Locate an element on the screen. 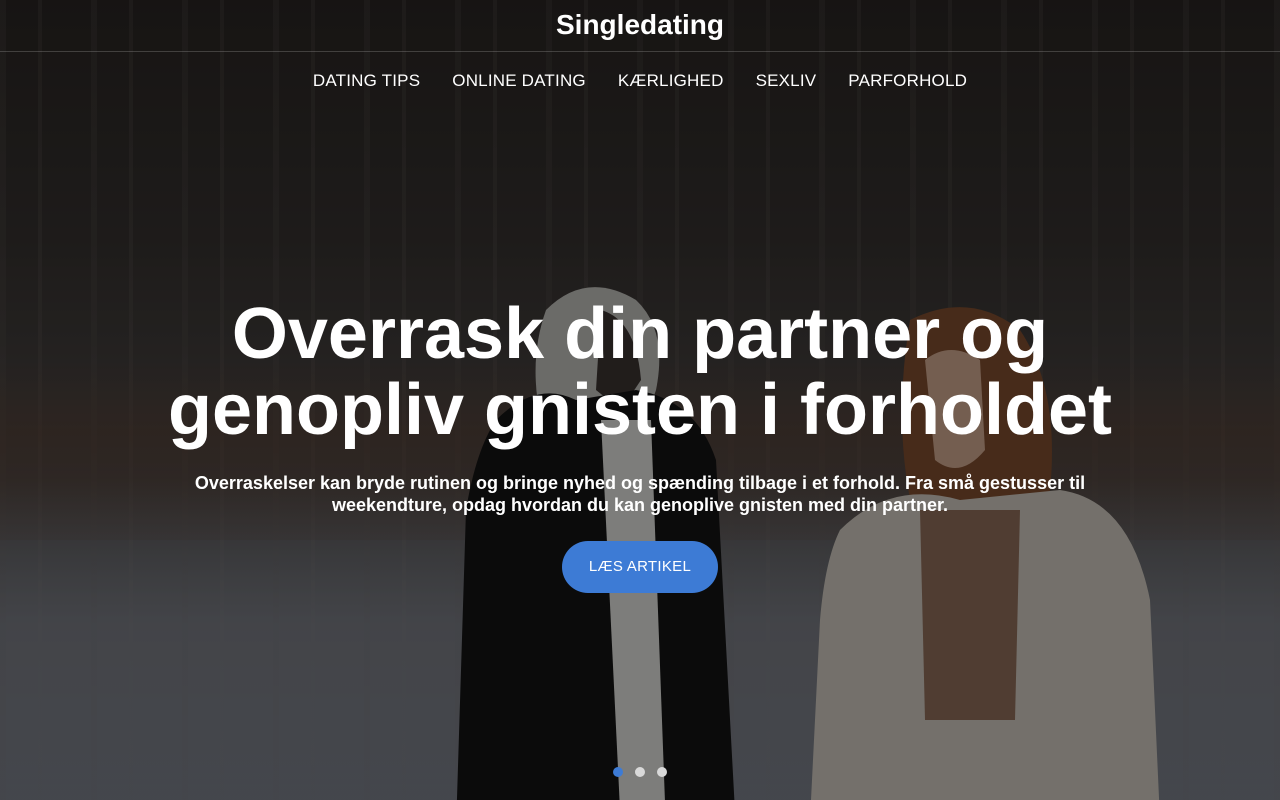 This screenshot has width=1280, height=800. nav-item-online-dating: ONLINE DATING is located at coordinates (519, 81).